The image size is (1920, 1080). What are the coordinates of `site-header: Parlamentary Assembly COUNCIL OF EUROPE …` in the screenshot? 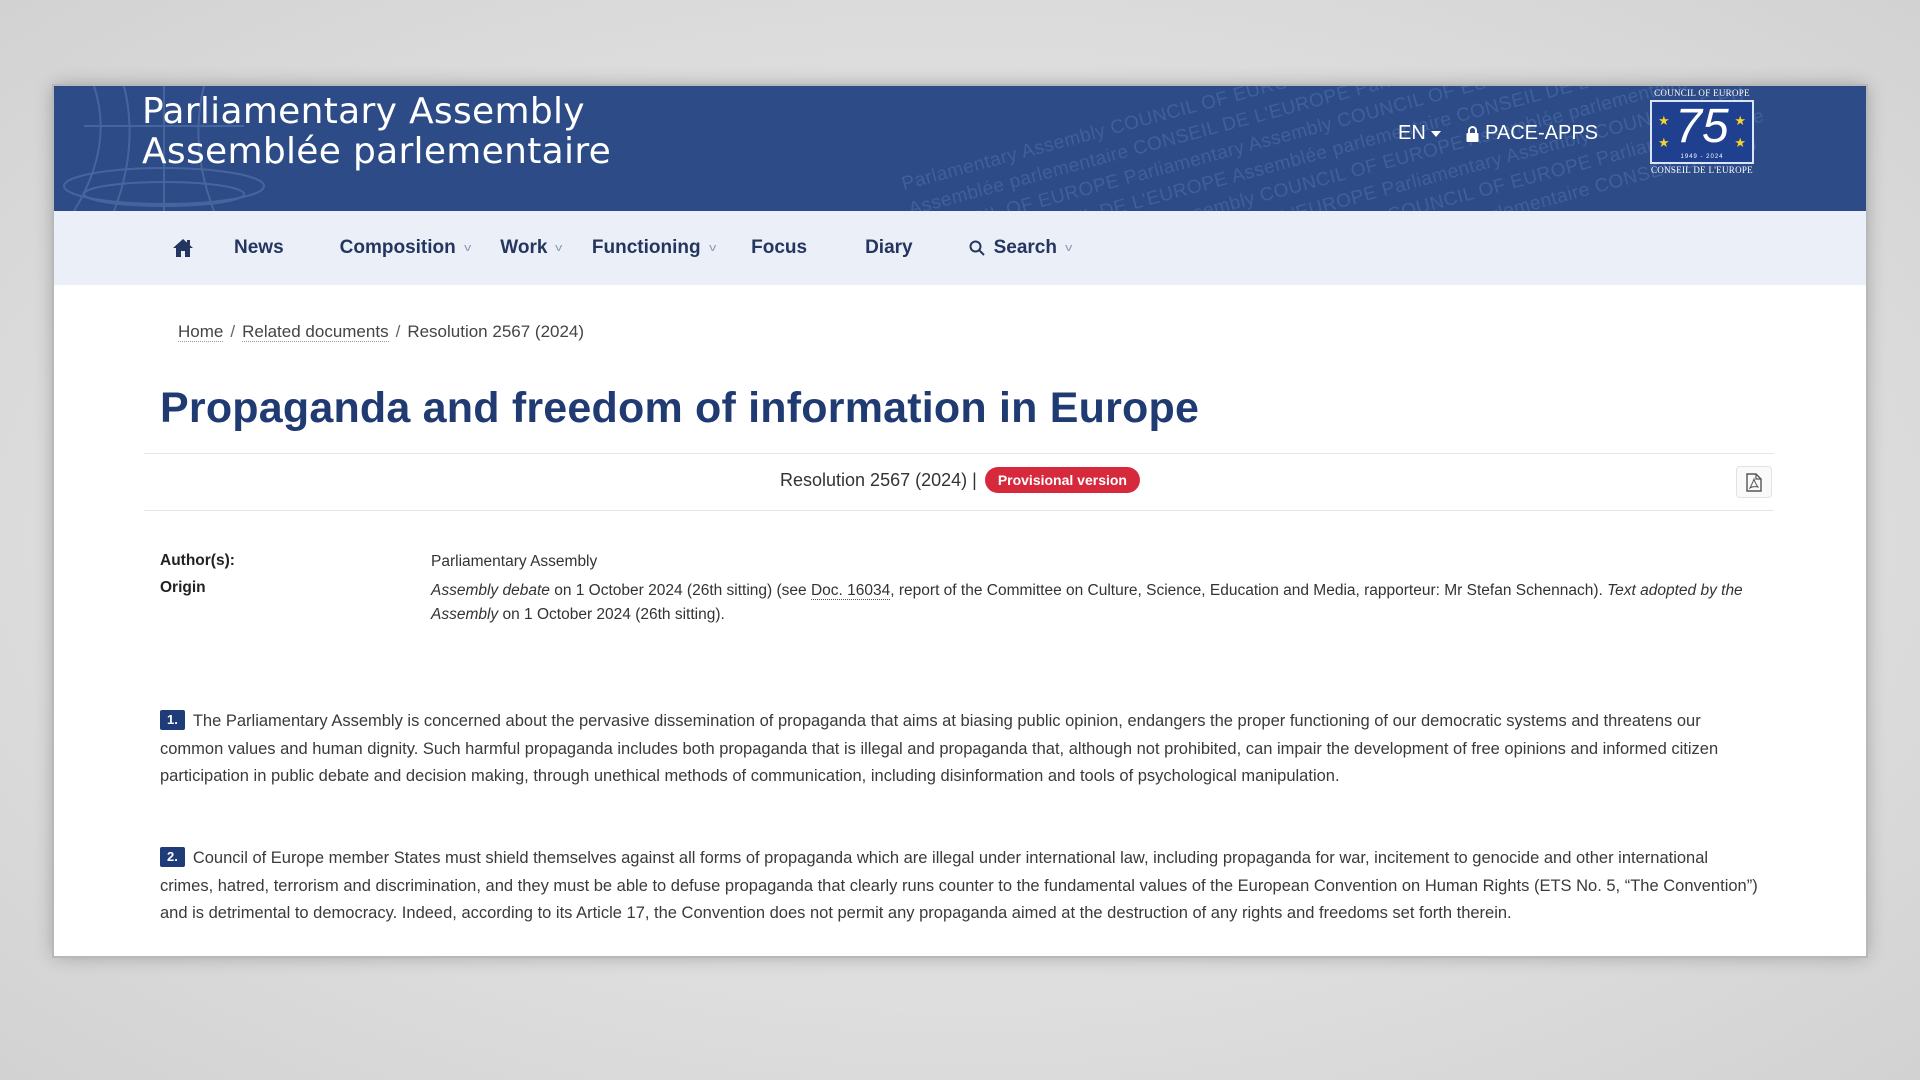 It's located at (960, 148).